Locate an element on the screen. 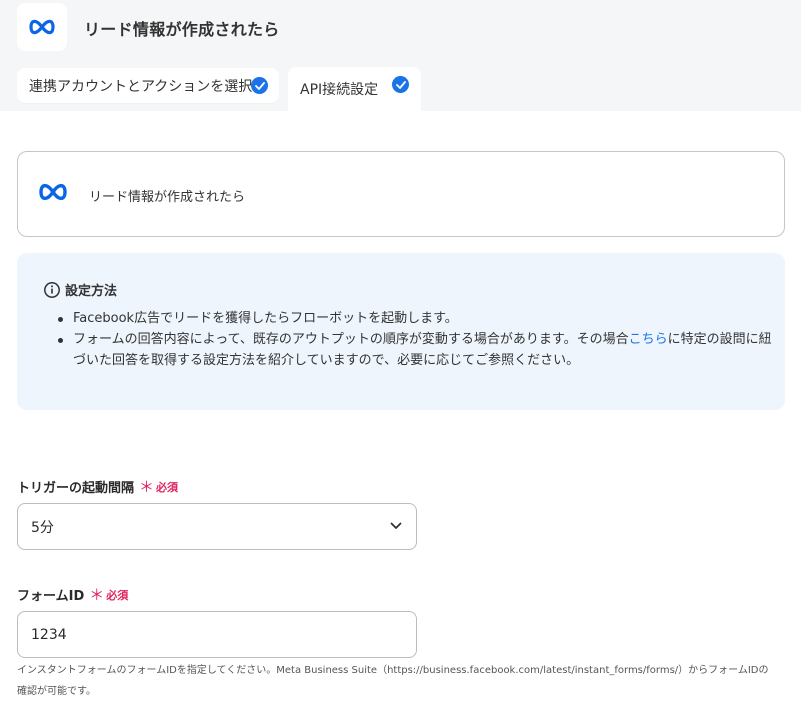 This screenshot has height=709, width=801. tab-account-action: 連携アカウントとアクションを選択 is located at coordinates (148, 85).